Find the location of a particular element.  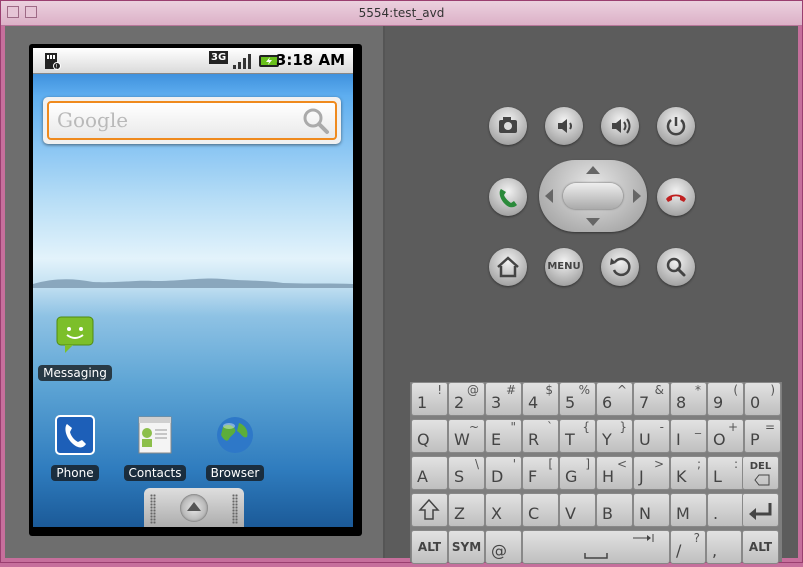

end-call-button is located at coordinates (676, 197).